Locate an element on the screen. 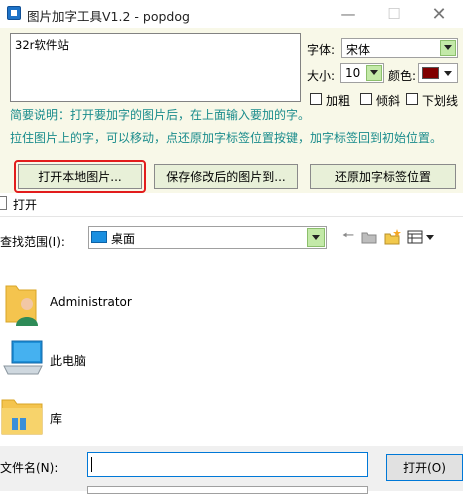 The width and height of the screenshot is (463, 494). italic-checkbox is located at coordinates (366, 99).